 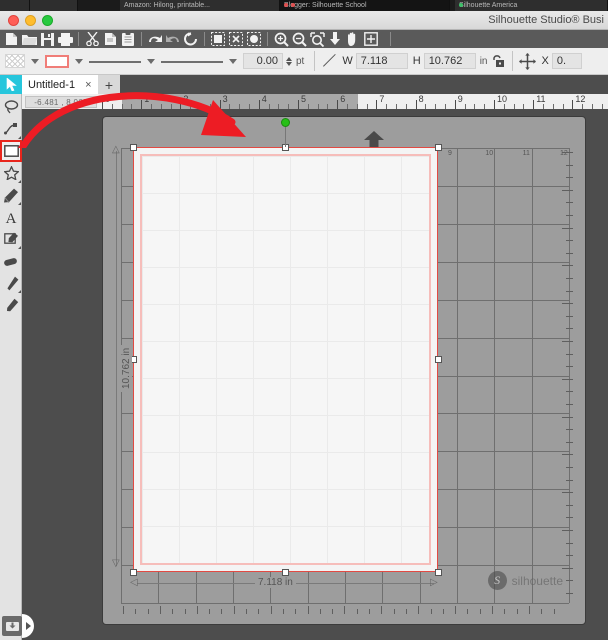 What do you see at coordinates (353, 39) in the screenshot?
I see `pan-hand-icon` at bounding box center [353, 39].